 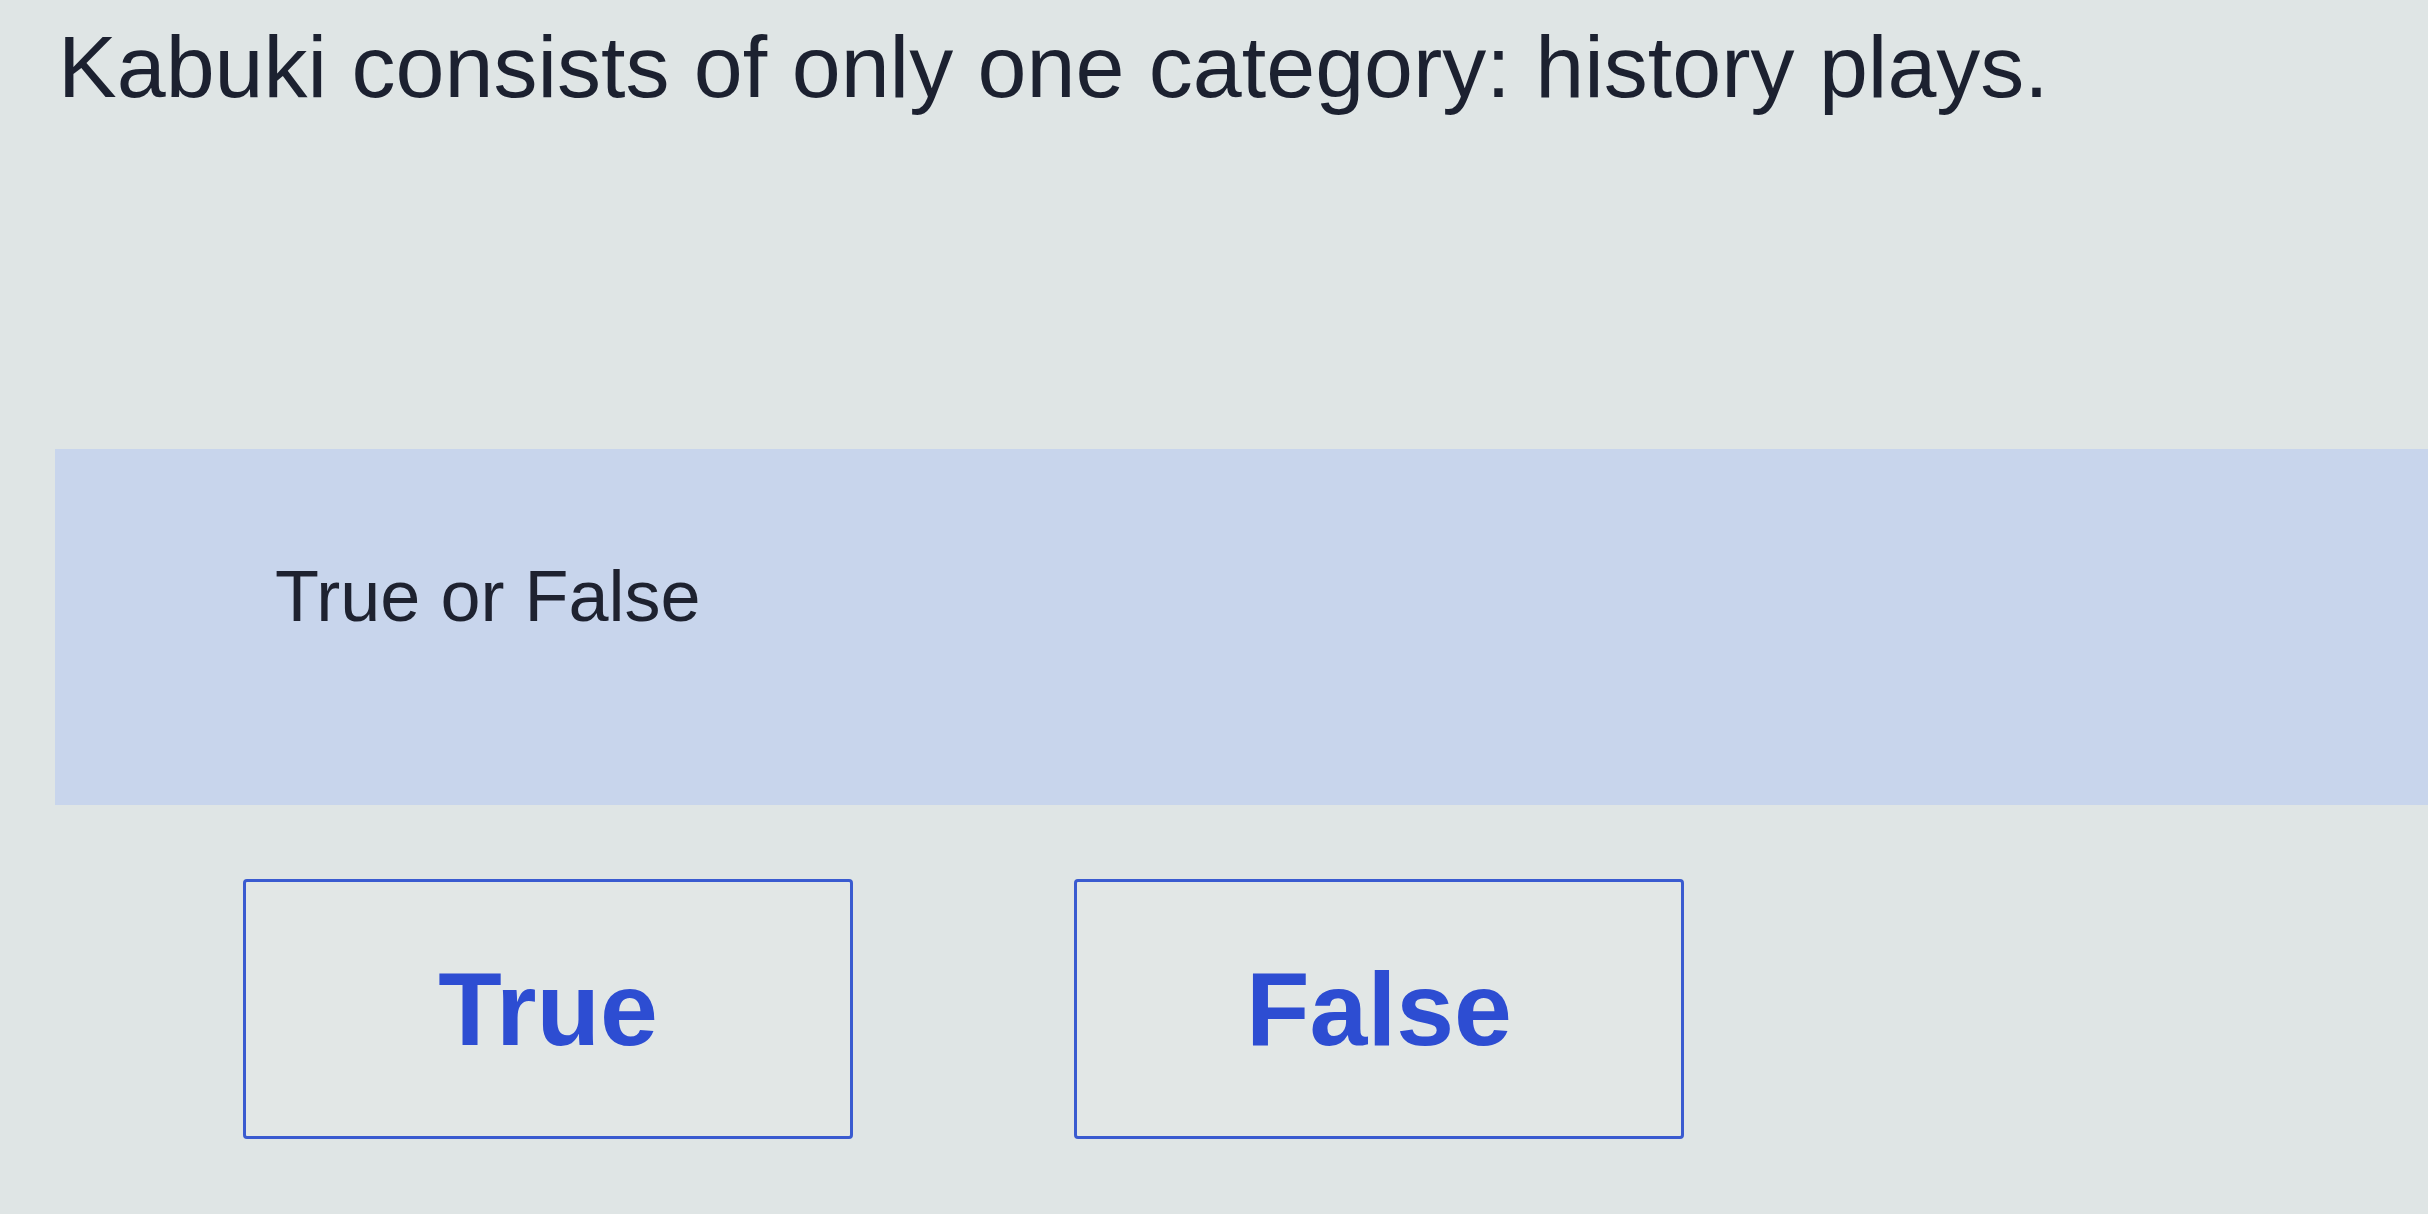 What do you see at coordinates (1379, 1008) in the screenshot?
I see `answer-button: False` at bounding box center [1379, 1008].